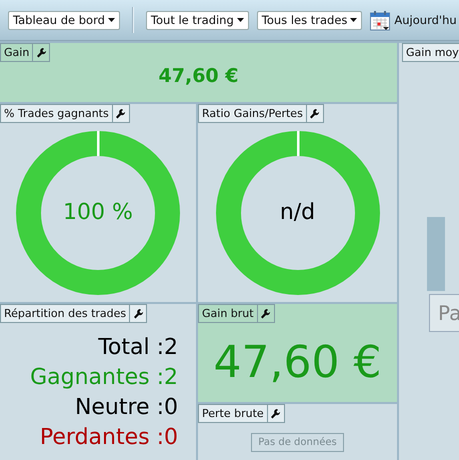 This screenshot has width=459, height=460. I want to click on date-button: Aujourd'hu, so click(413, 20).